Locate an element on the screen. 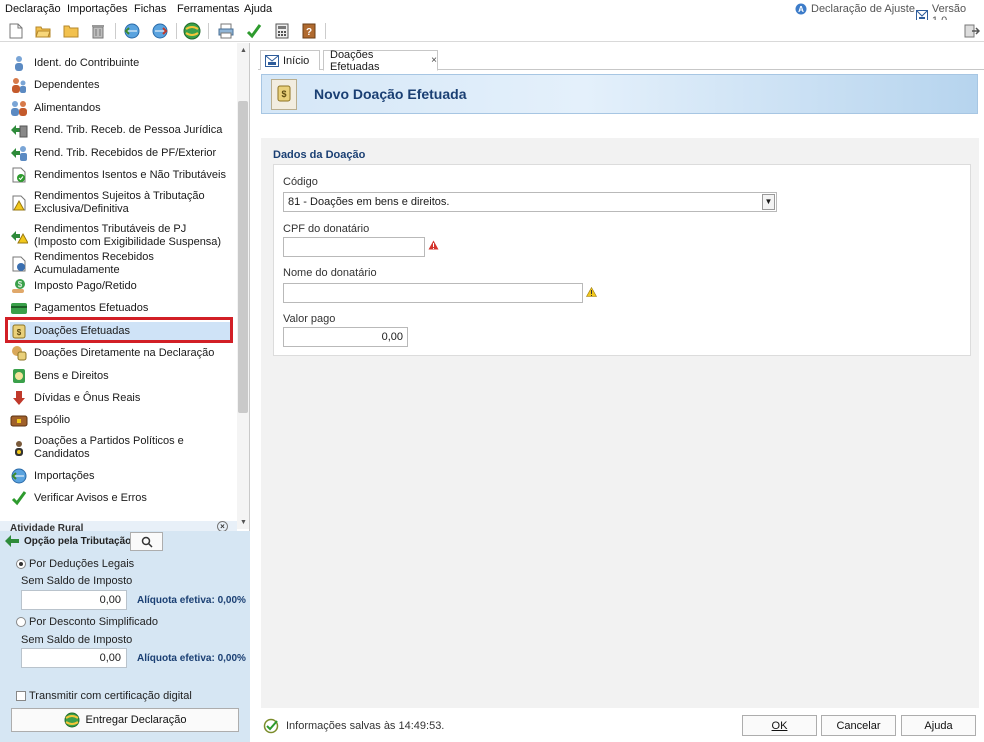 This screenshot has height=742, width=984. exempt-icon is located at coordinates (19, 175).